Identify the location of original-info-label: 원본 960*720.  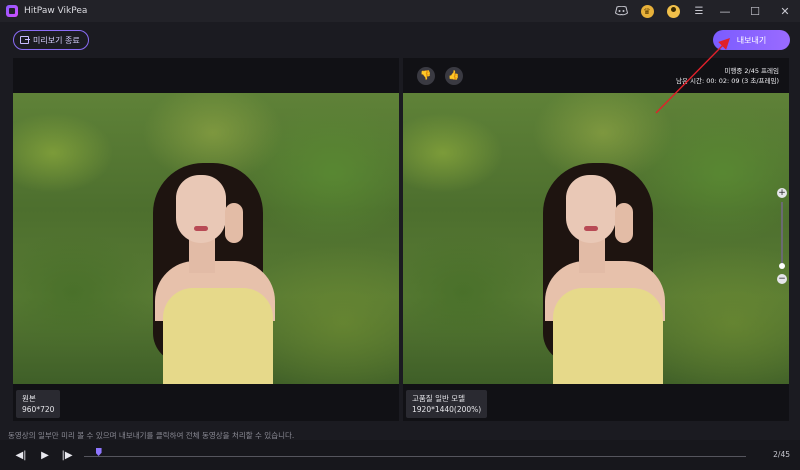
(38, 404).